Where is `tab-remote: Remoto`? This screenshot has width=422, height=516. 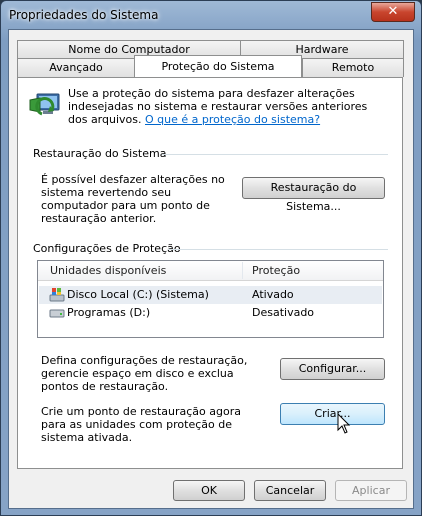
tab-remote: Remoto is located at coordinates (353, 67).